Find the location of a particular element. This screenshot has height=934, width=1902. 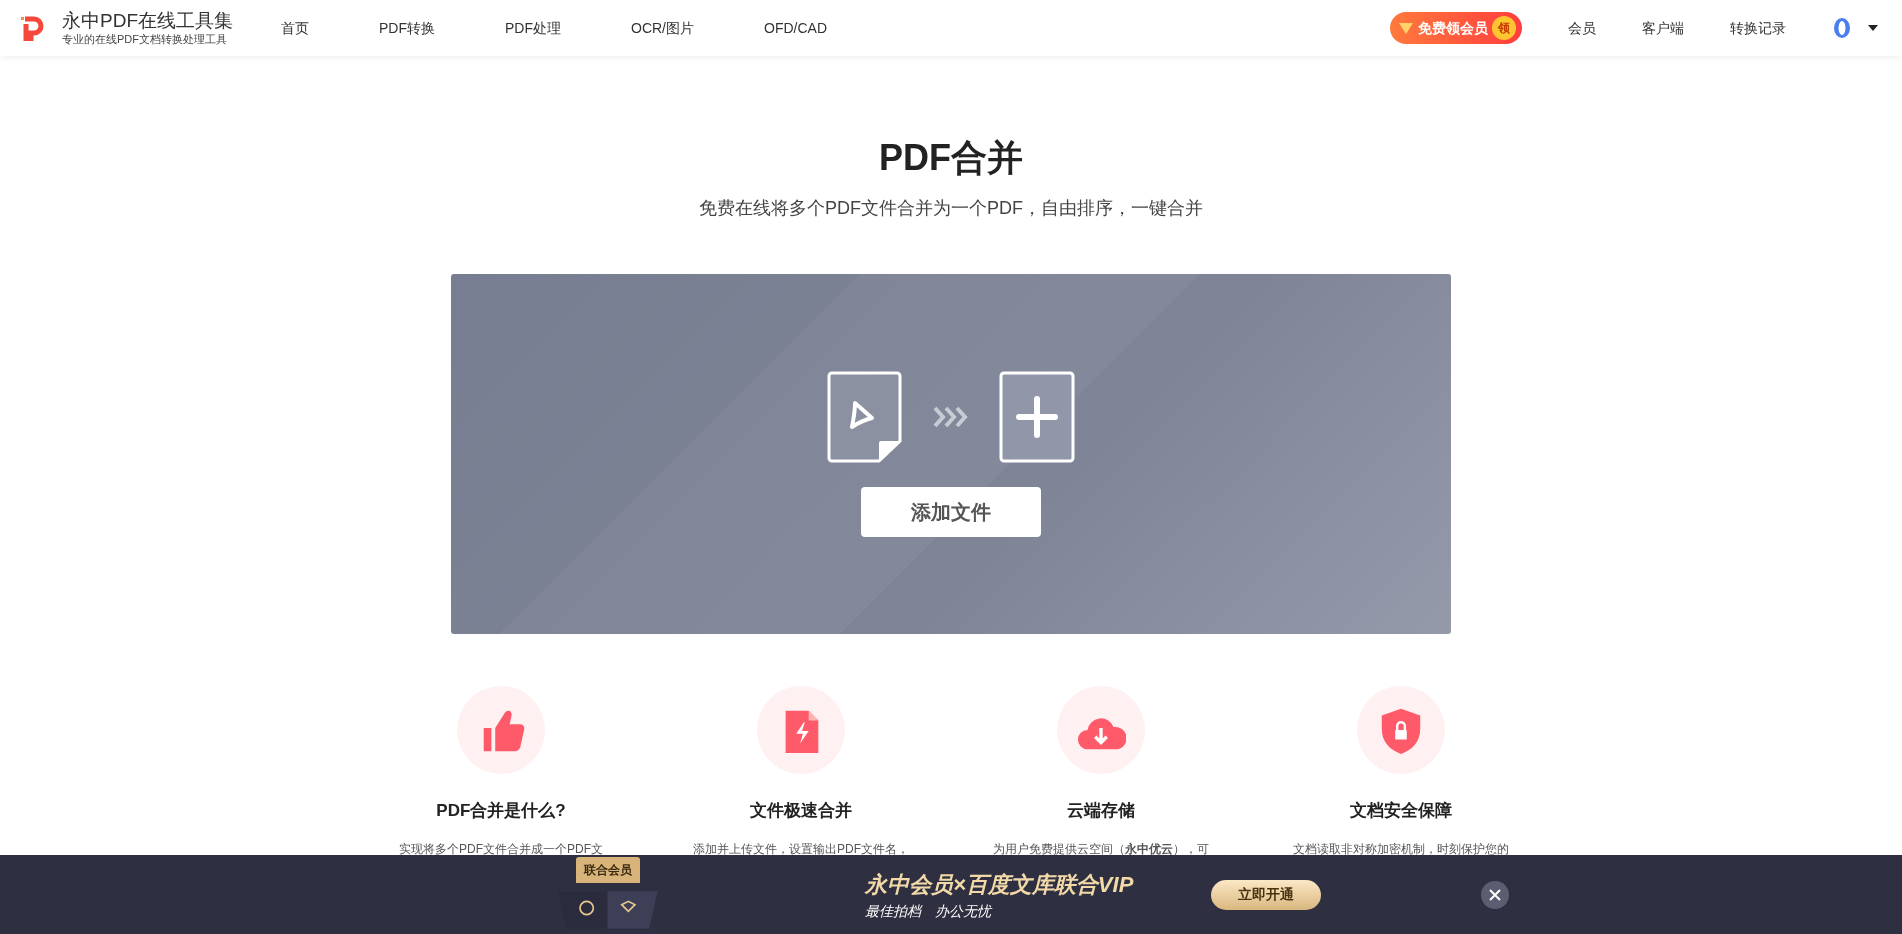

close-button is located at coordinates (1495, 894).